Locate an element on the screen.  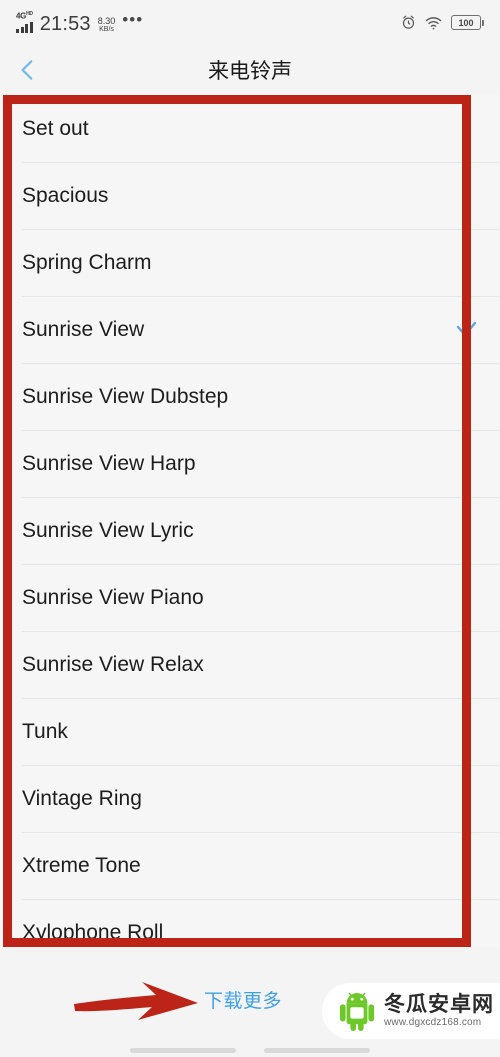
android-mascot-icon is located at coordinates (357, 1011).